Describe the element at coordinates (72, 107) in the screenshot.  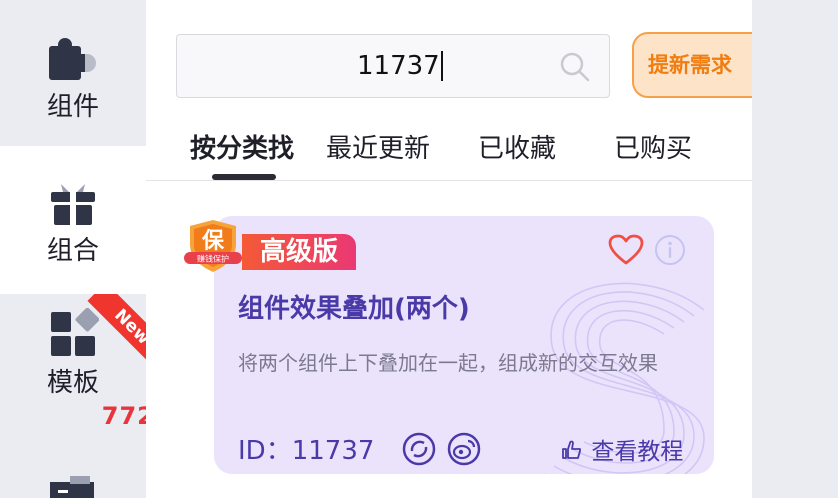
I see `sidebar-item-label: 组件` at that location.